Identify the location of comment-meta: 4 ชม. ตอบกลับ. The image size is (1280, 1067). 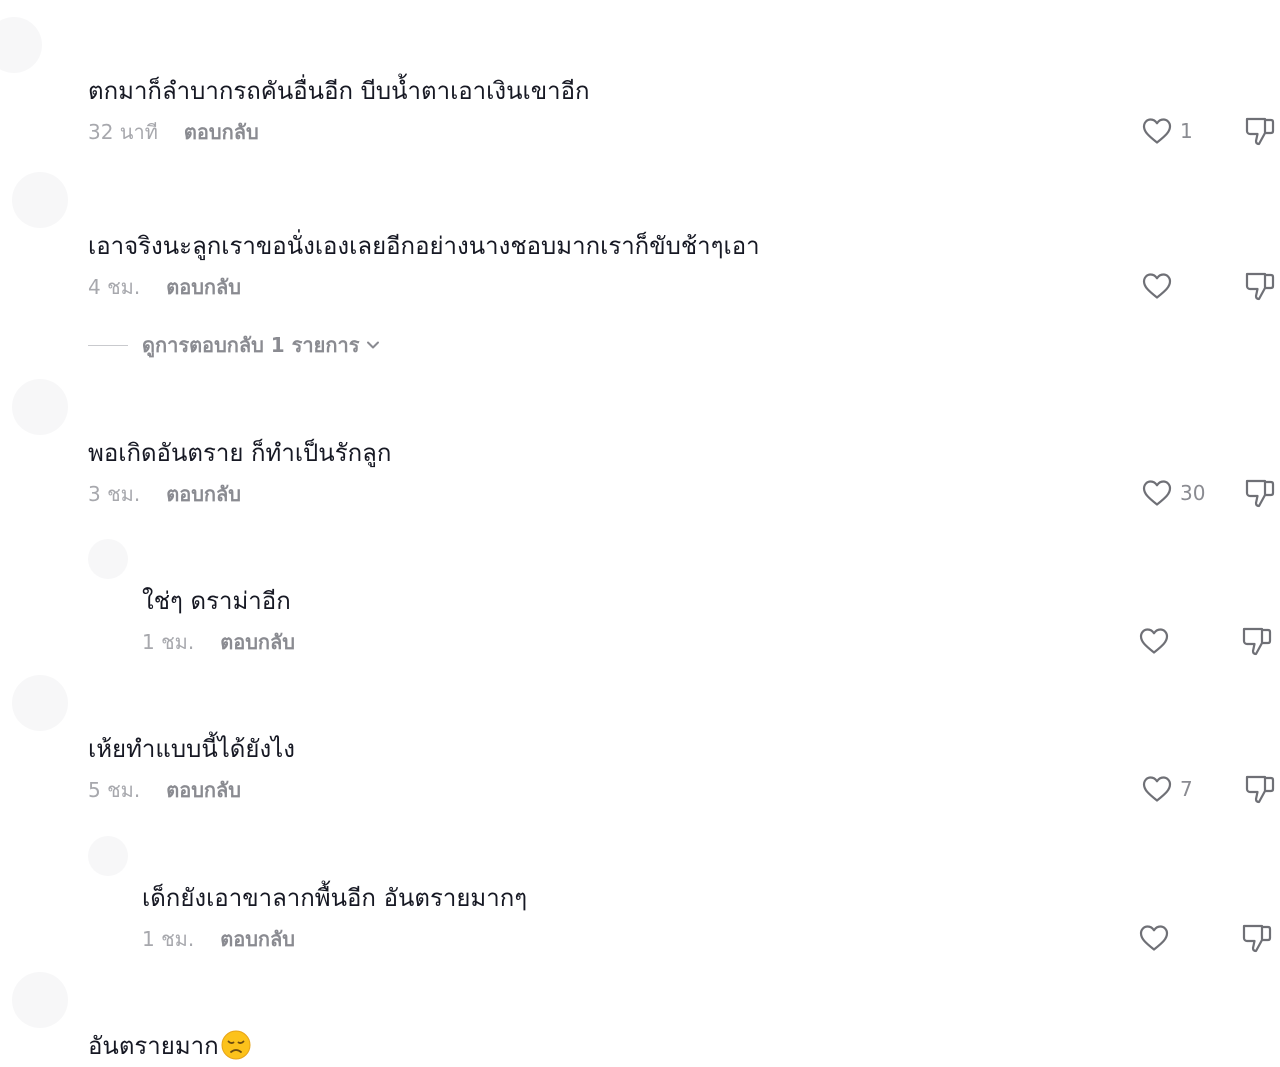
(164, 287).